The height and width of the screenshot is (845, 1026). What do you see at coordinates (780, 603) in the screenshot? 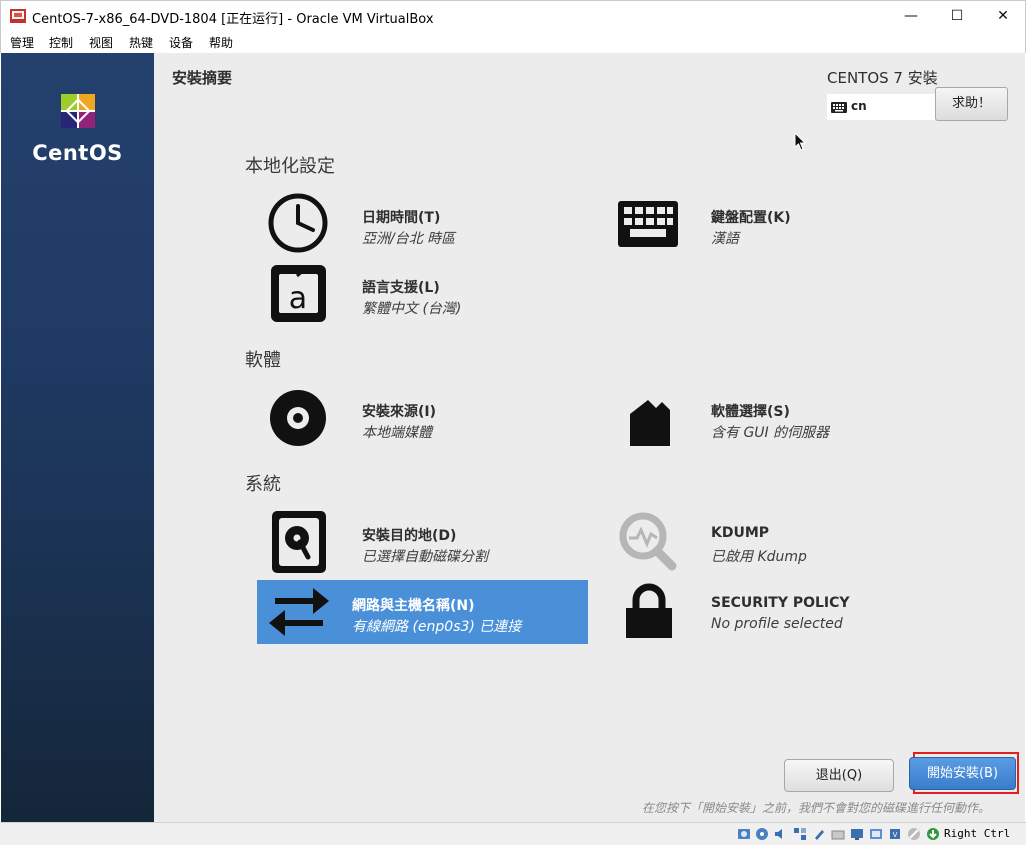
I see `spoke-security-title: SECURITY POLICY` at bounding box center [780, 603].